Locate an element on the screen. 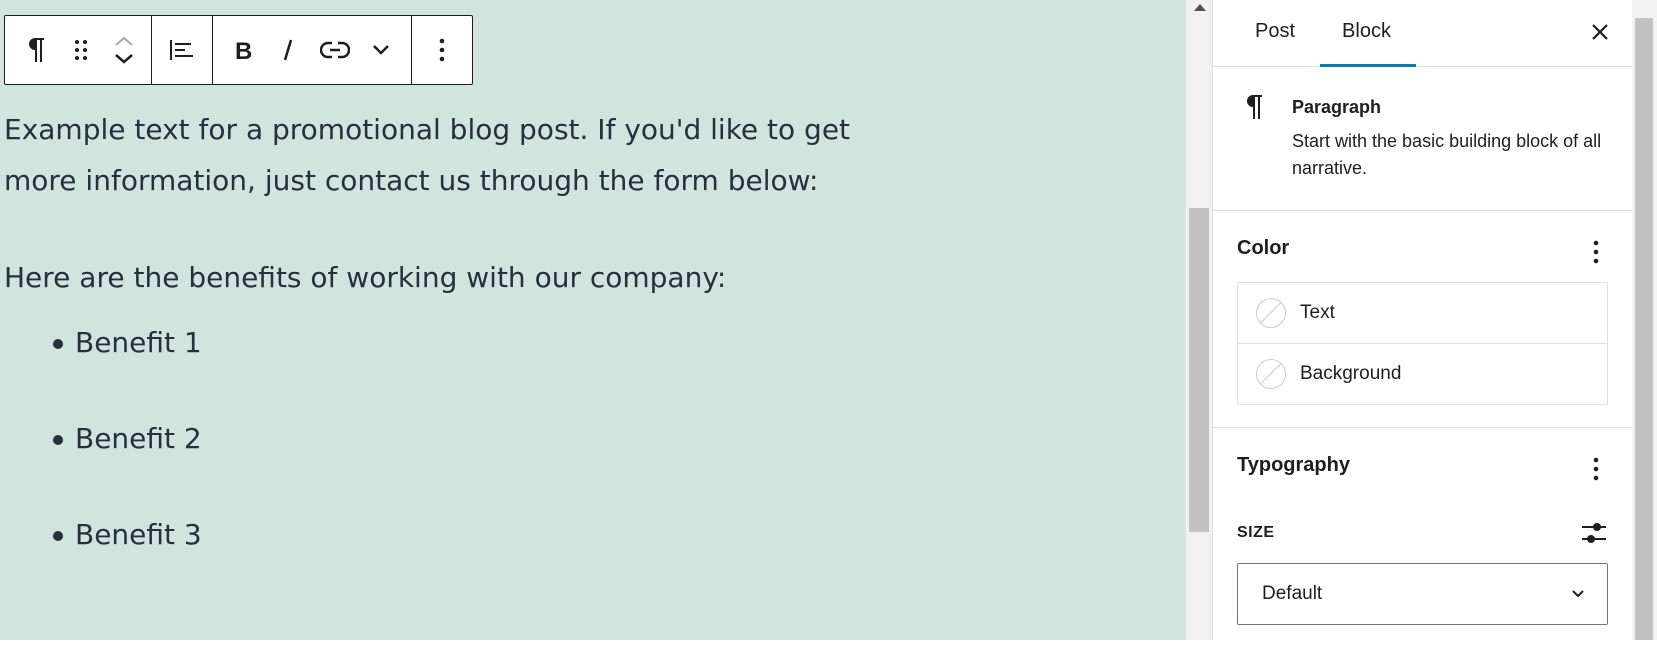  typography-panel: Typography SIZE Default is located at coordinates (1422, 537).